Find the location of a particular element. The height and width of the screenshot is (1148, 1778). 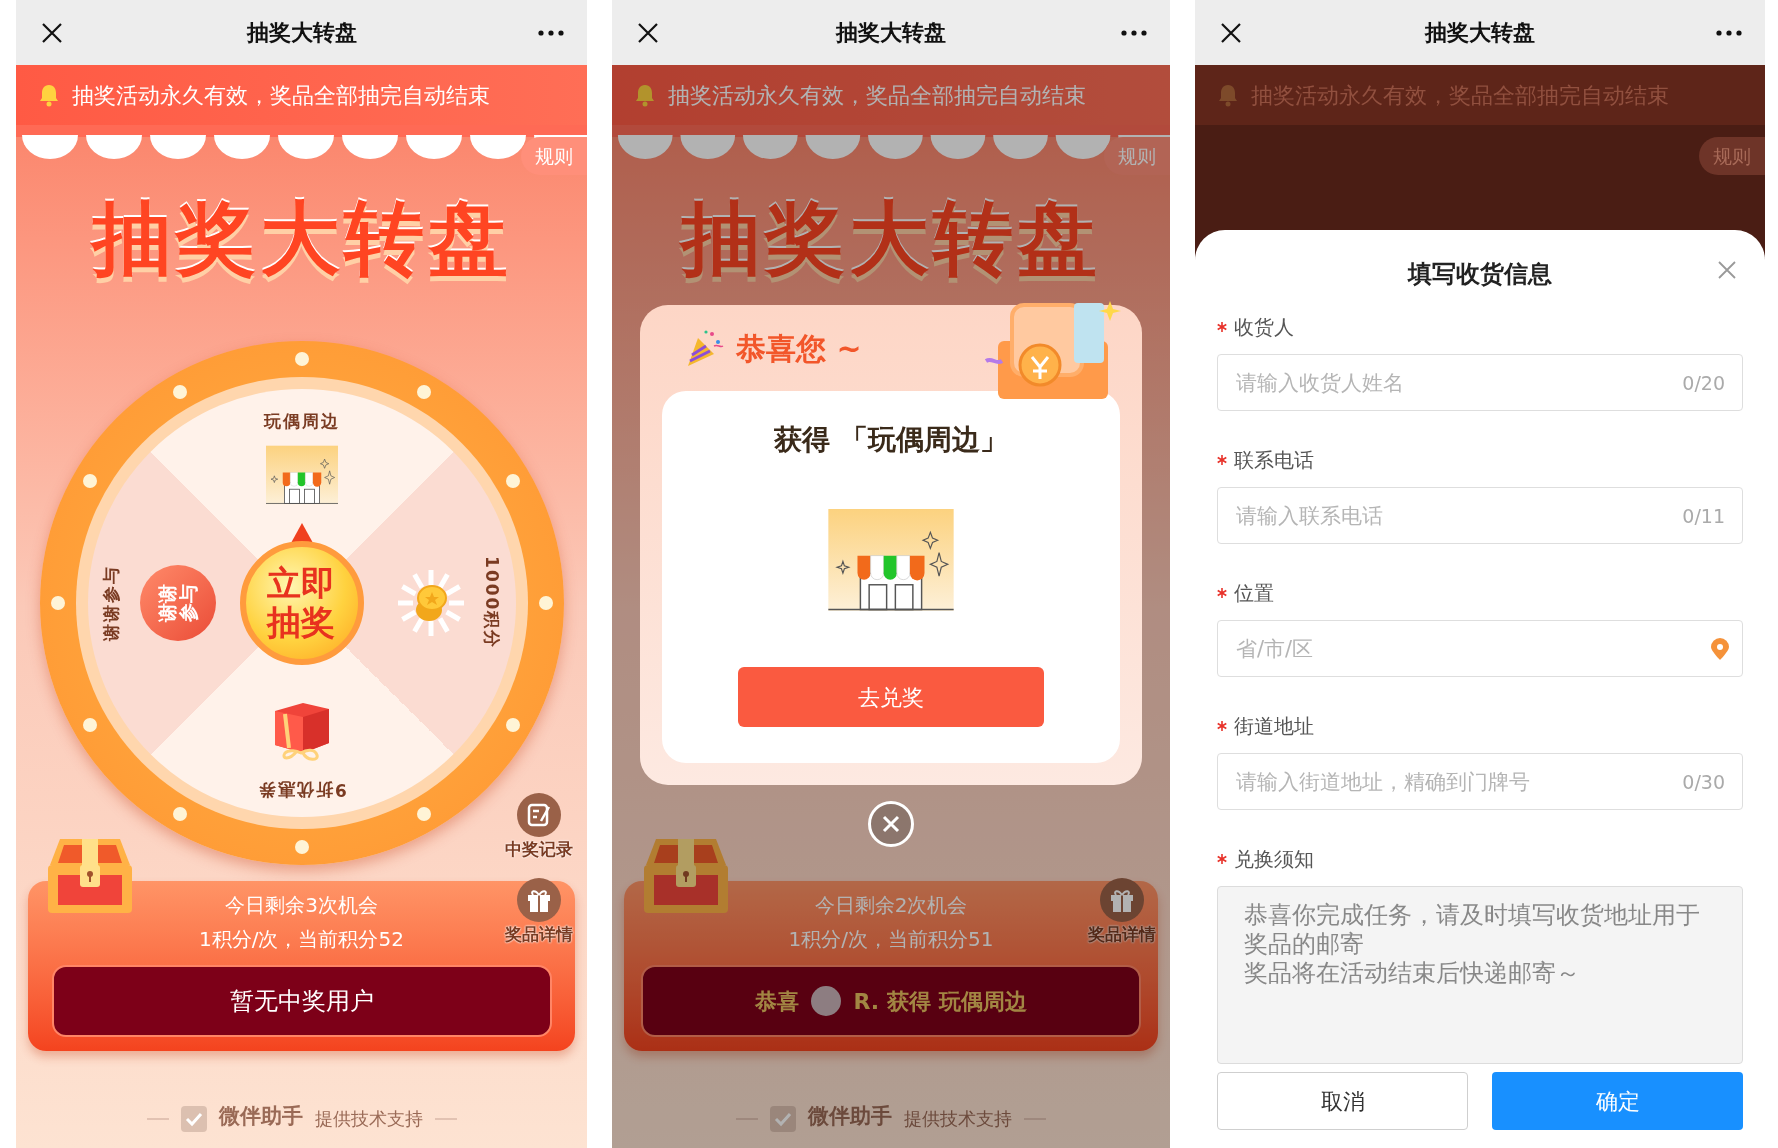

winner-text: R. 获得 玩偶周边 is located at coordinates (940, 1001).